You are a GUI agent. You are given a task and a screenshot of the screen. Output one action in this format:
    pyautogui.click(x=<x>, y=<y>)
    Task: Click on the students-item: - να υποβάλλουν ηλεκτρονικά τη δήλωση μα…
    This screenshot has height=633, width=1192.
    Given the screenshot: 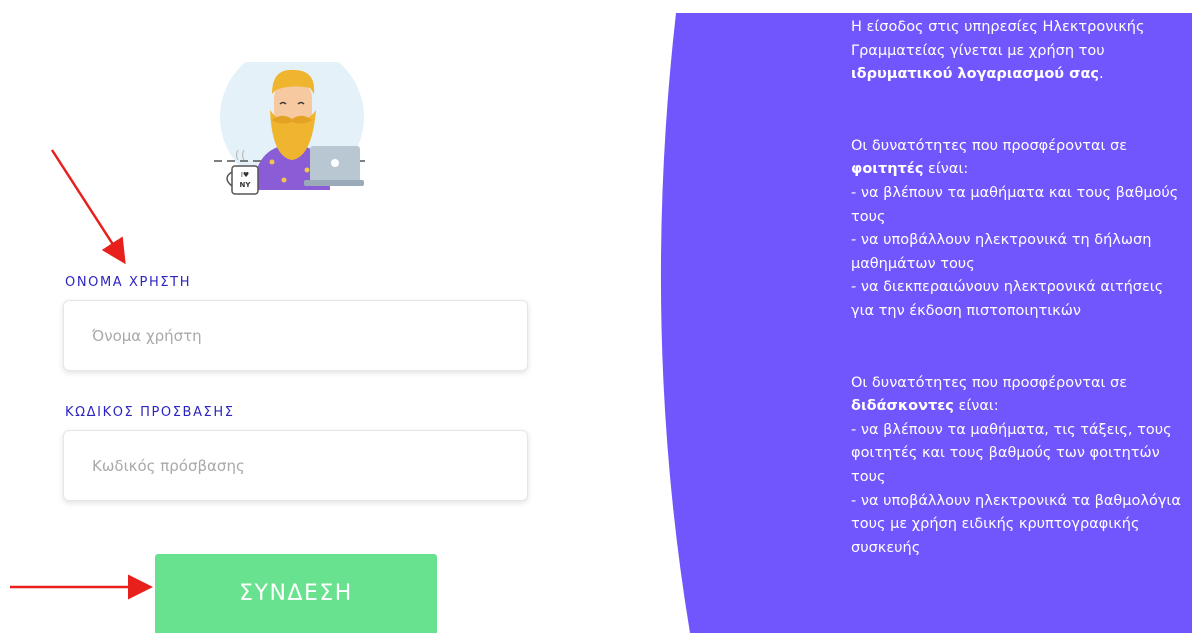 What is the action you would take?
    pyautogui.click(x=1001, y=252)
    